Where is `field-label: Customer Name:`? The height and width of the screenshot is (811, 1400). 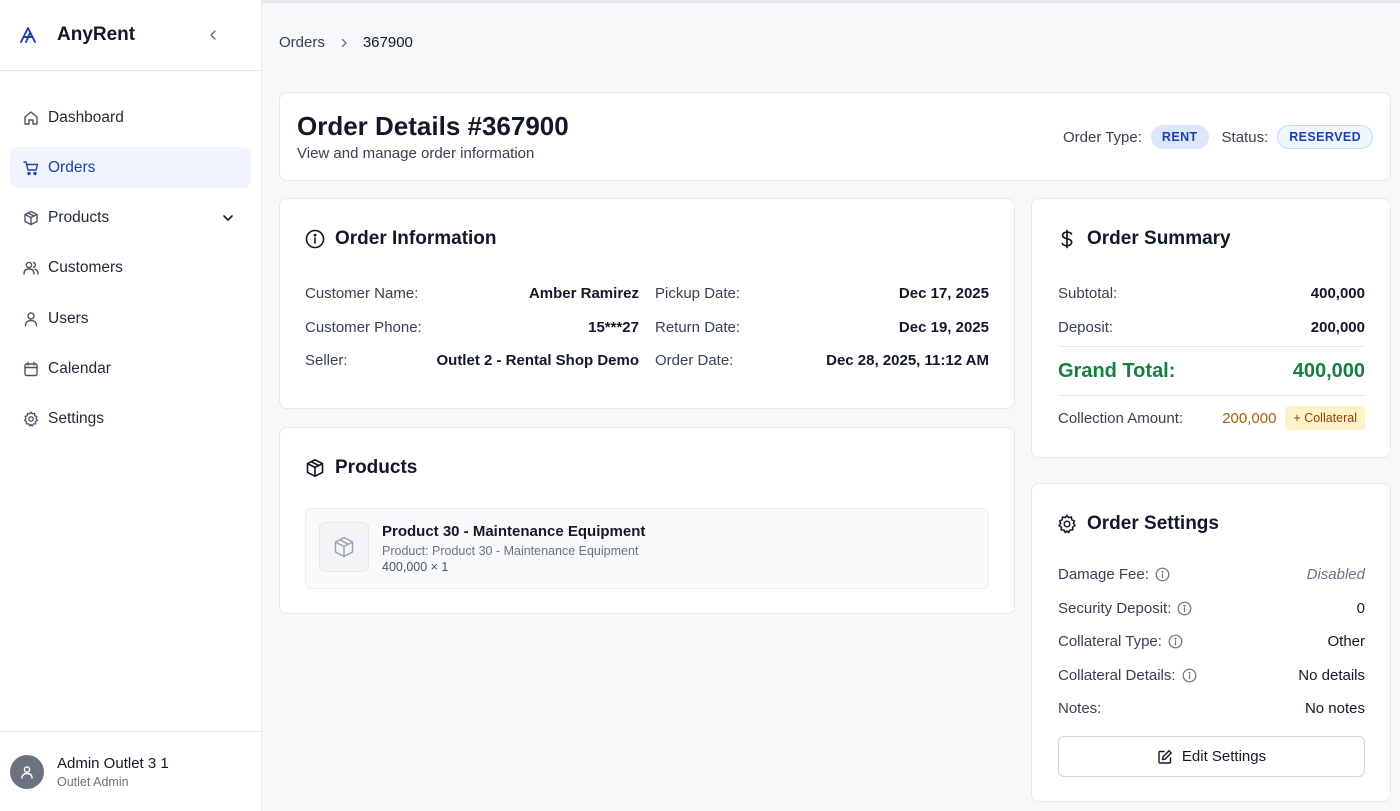
field-label: Customer Name: is located at coordinates (362, 294).